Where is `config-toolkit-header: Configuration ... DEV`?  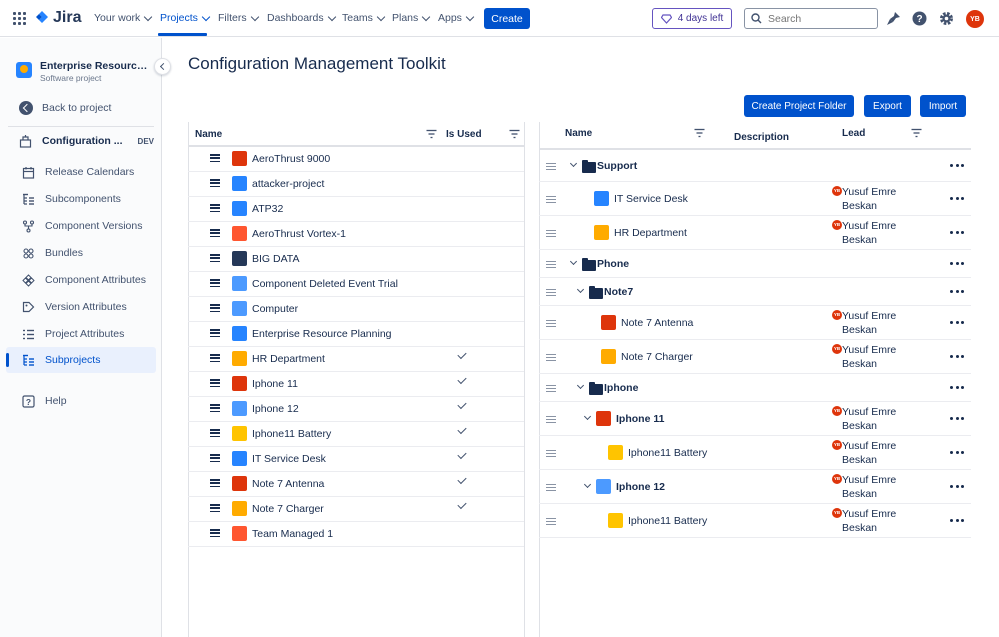
config-toolkit-header: Configuration ... DEV is located at coordinates (86, 141).